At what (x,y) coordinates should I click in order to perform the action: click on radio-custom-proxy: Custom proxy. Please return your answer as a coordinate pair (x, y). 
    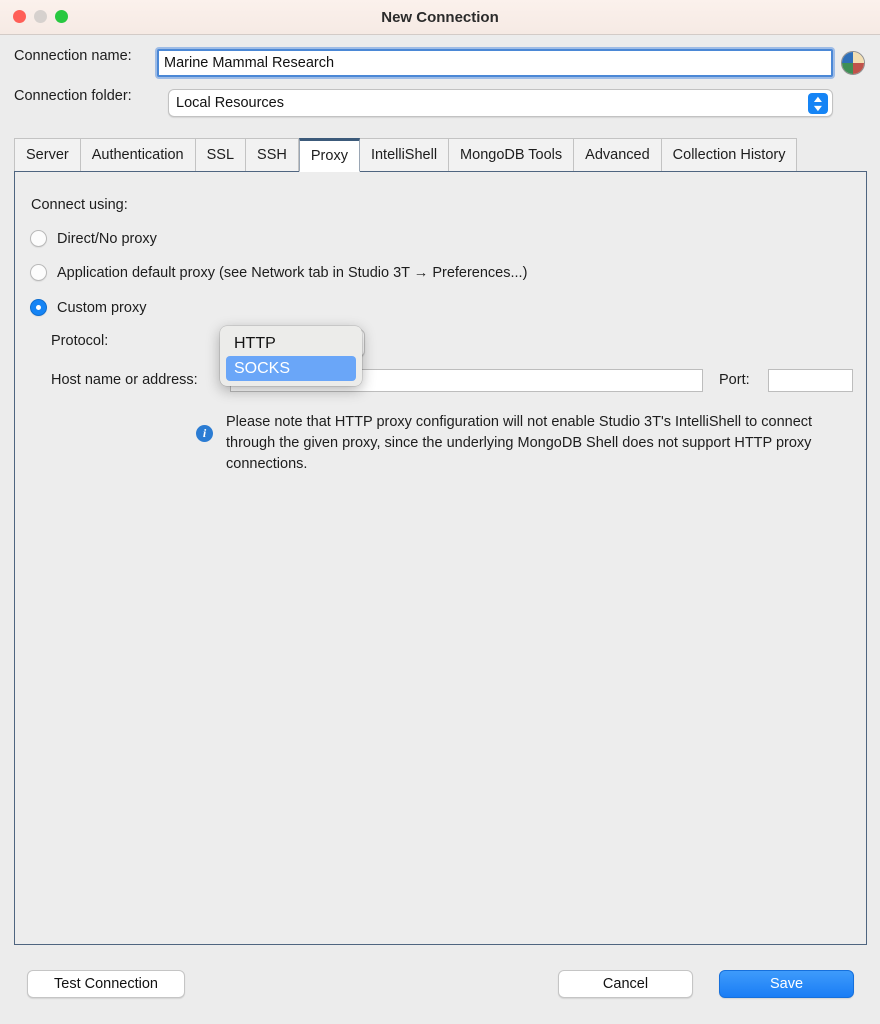
    Looking at the image, I should click on (88, 307).